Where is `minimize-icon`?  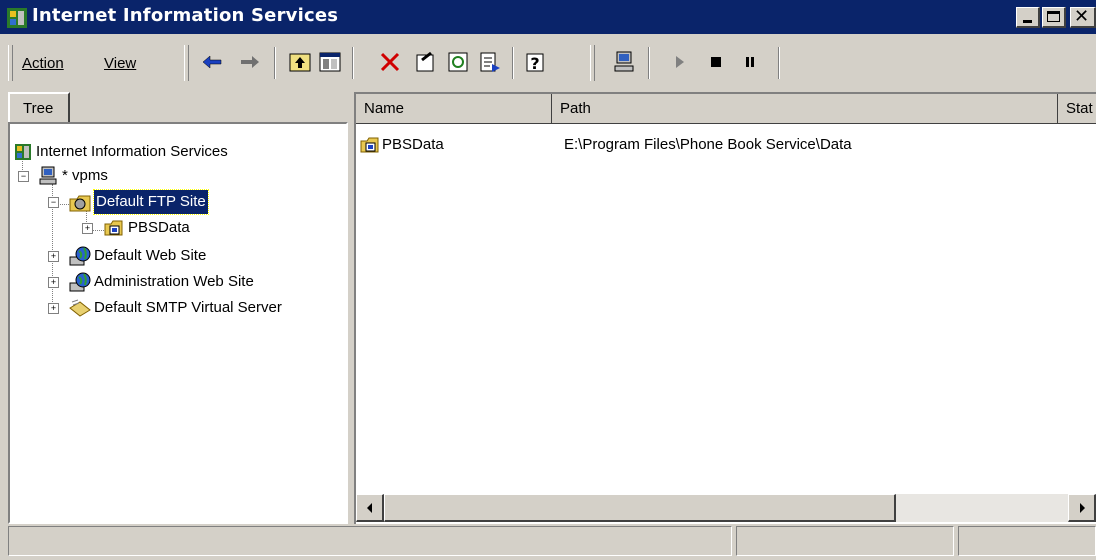
minimize-icon is located at coordinates (1027, 21).